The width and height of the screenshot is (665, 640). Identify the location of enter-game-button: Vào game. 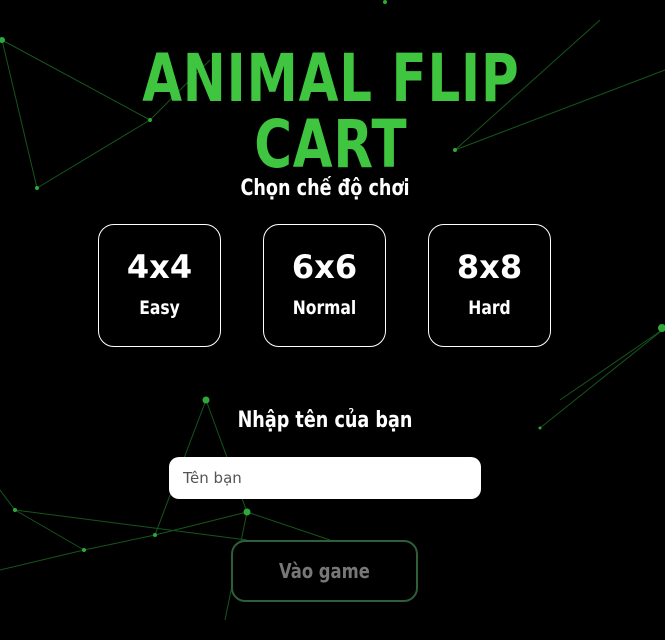
(324, 571).